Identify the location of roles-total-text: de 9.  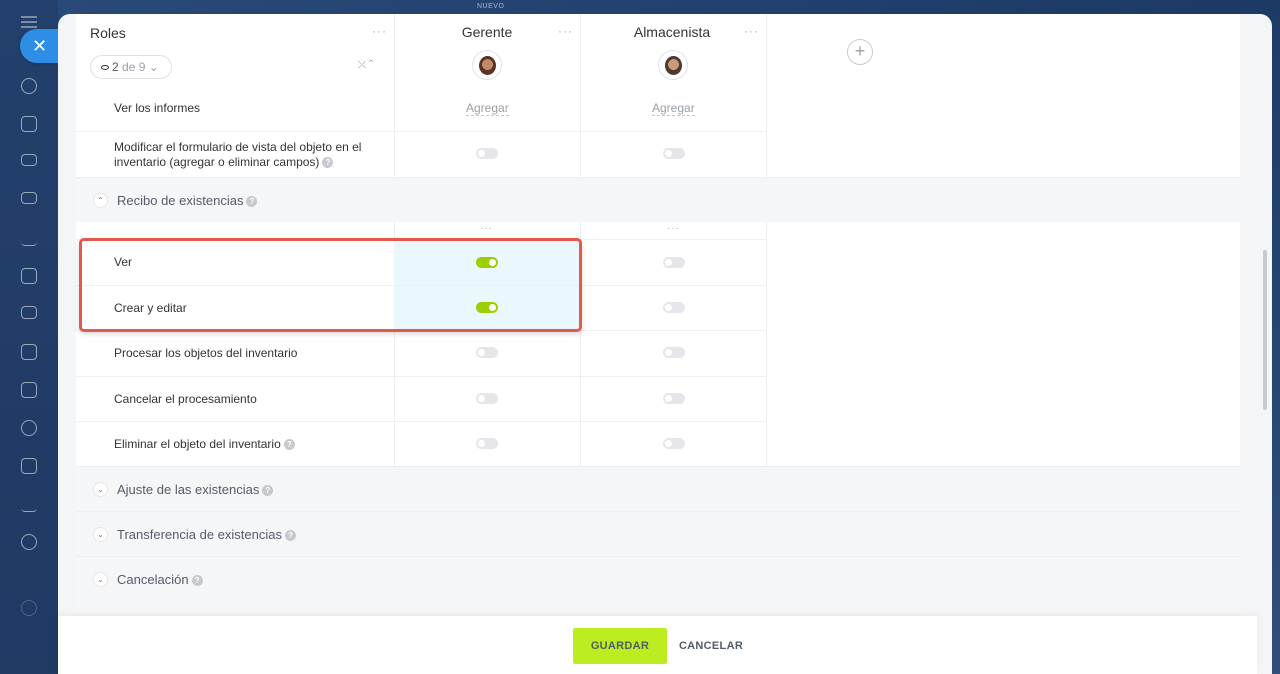
(134, 67).